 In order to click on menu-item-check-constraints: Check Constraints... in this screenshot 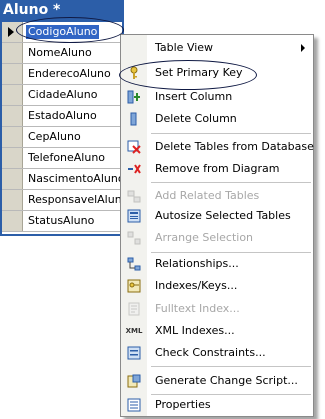, I will do `click(217, 353)`.